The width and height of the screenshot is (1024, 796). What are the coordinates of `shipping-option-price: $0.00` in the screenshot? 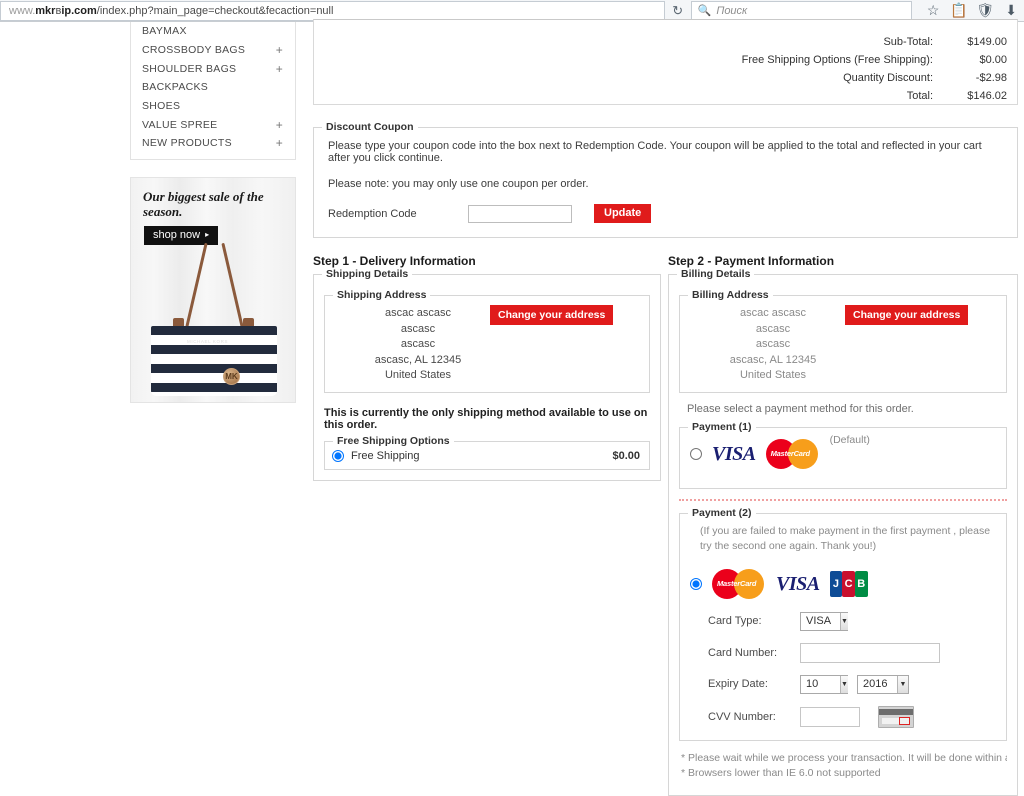 It's located at (626, 455).